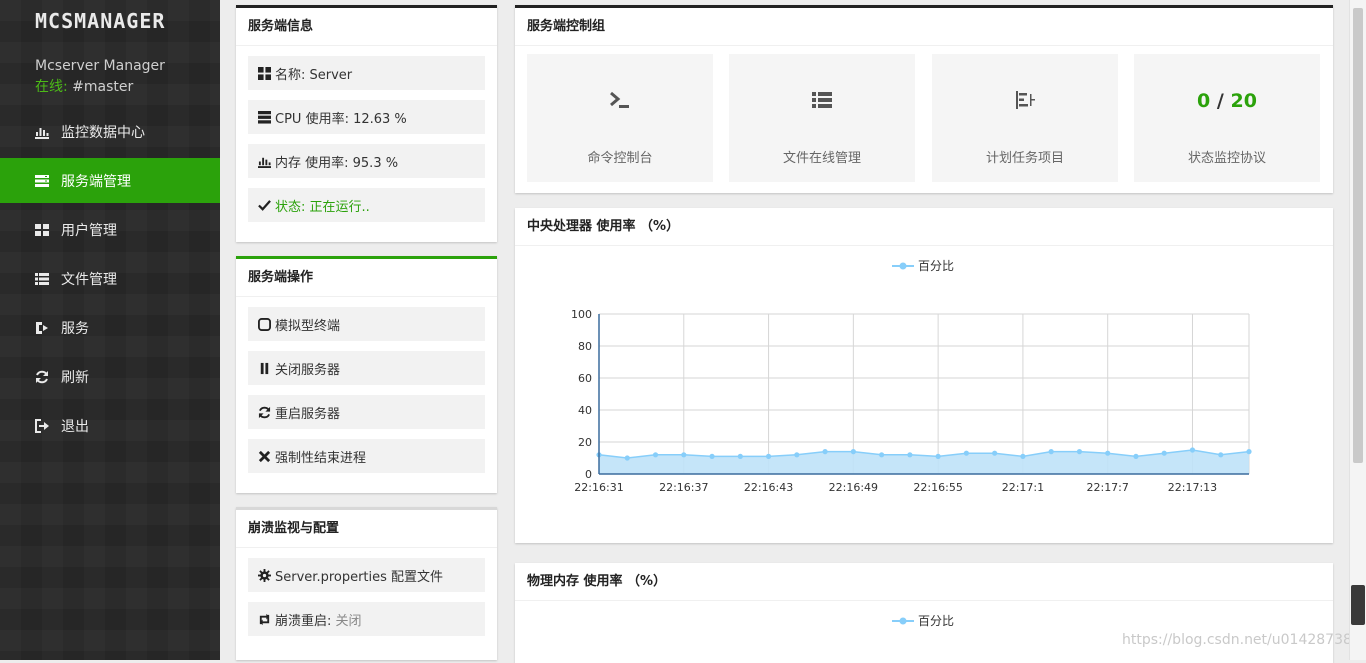  I want to click on y-tick-label: 40, so click(585, 410).